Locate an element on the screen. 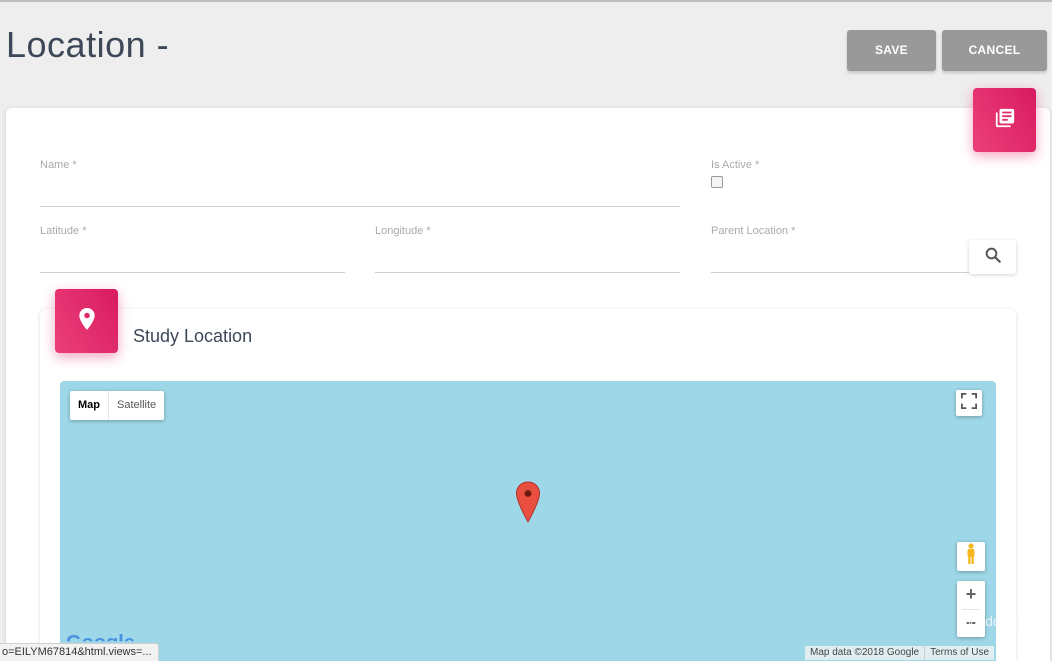 Image resolution: width=1052 pixels, height=661 pixels. is-active-checkbox is located at coordinates (717, 182).